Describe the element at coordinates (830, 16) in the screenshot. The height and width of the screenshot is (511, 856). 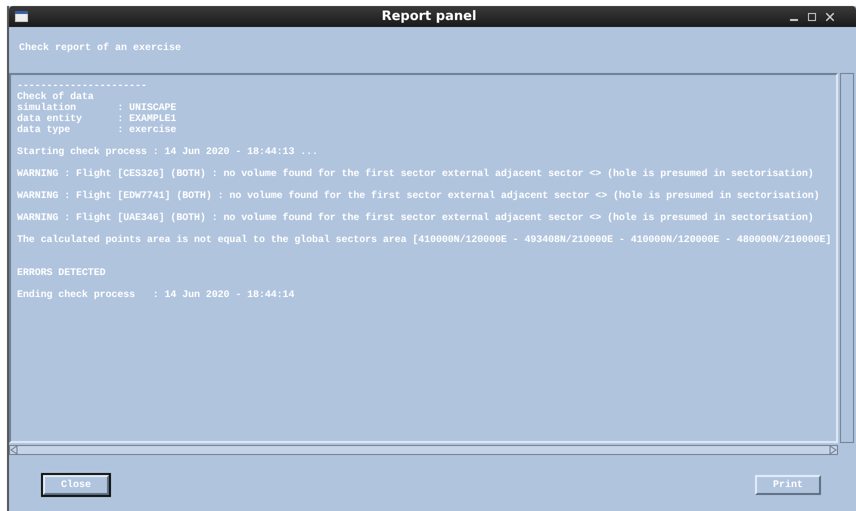
I see `close-icon` at that location.